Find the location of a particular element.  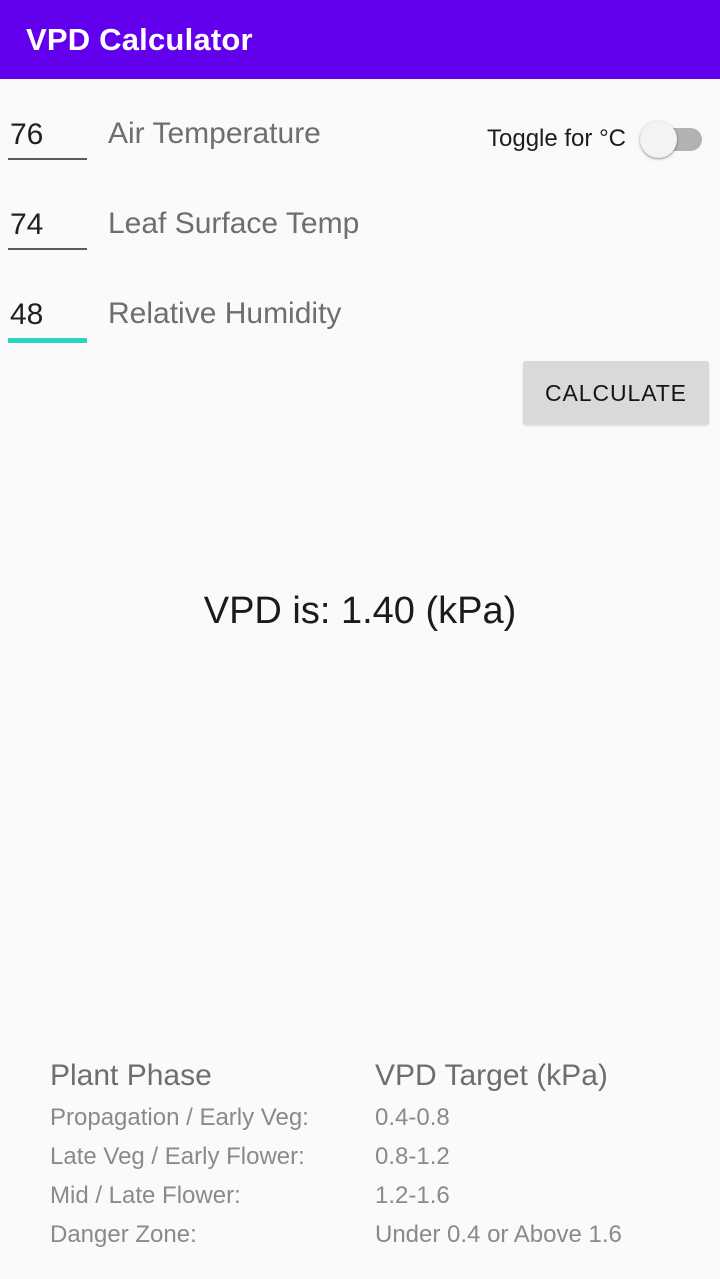

table-row: Late Veg / Early Flower: 0.8-1.2 is located at coordinates (380, 1158).